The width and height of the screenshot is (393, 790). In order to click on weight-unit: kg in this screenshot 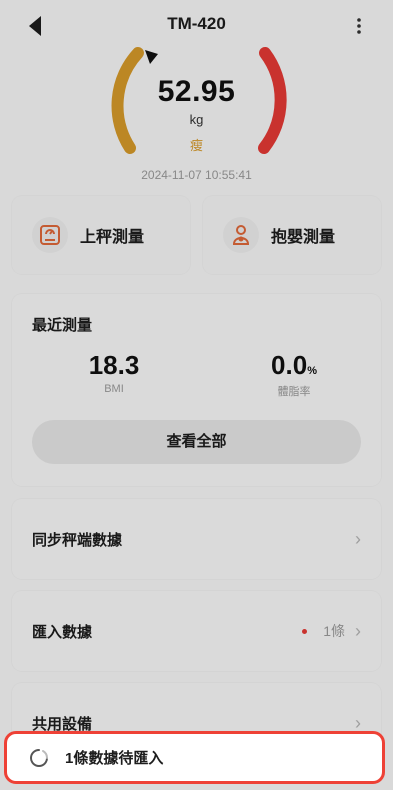, I will do `click(196, 119)`.